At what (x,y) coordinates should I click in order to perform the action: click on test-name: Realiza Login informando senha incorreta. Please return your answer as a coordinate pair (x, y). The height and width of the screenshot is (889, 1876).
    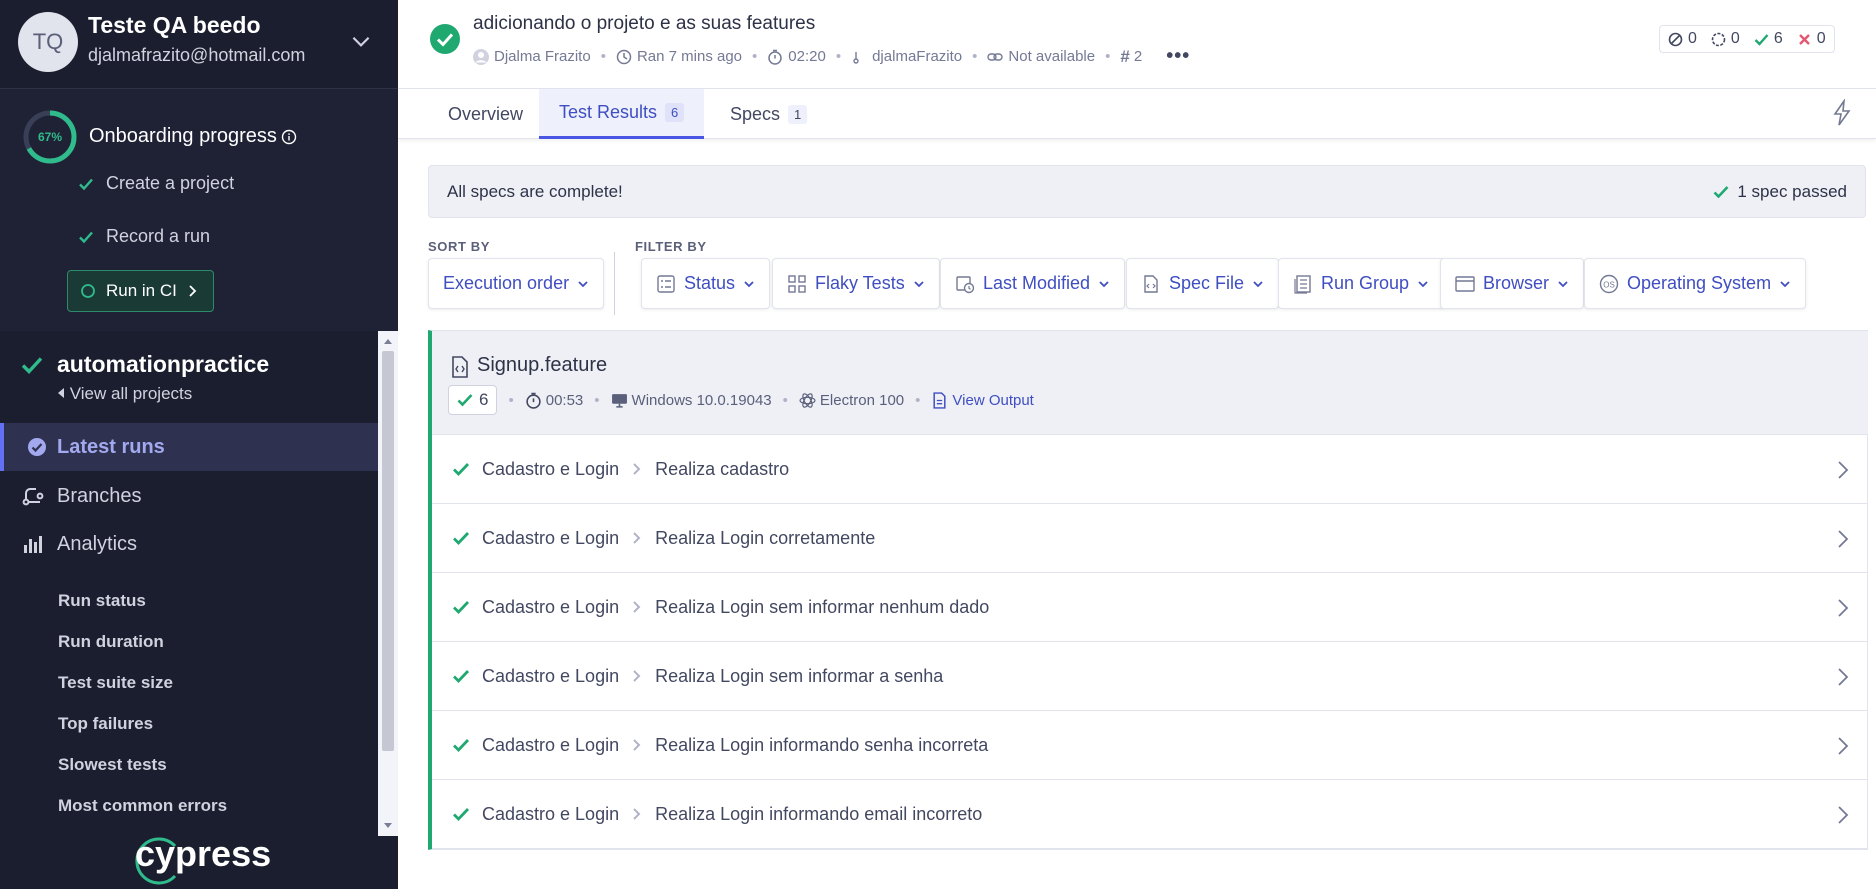
    Looking at the image, I should click on (822, 744).